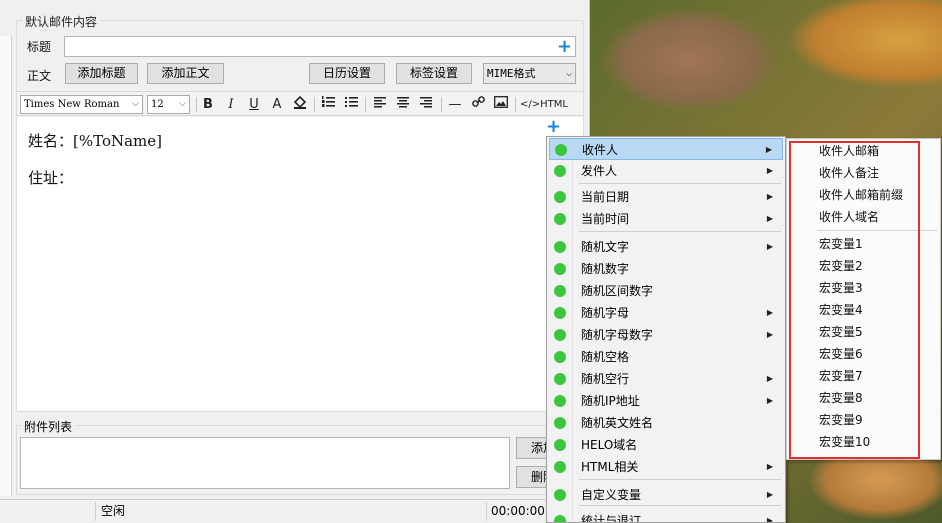 This screenshot has width=942, height=523. I want to click on fill-color-icon, so click(300, 104).